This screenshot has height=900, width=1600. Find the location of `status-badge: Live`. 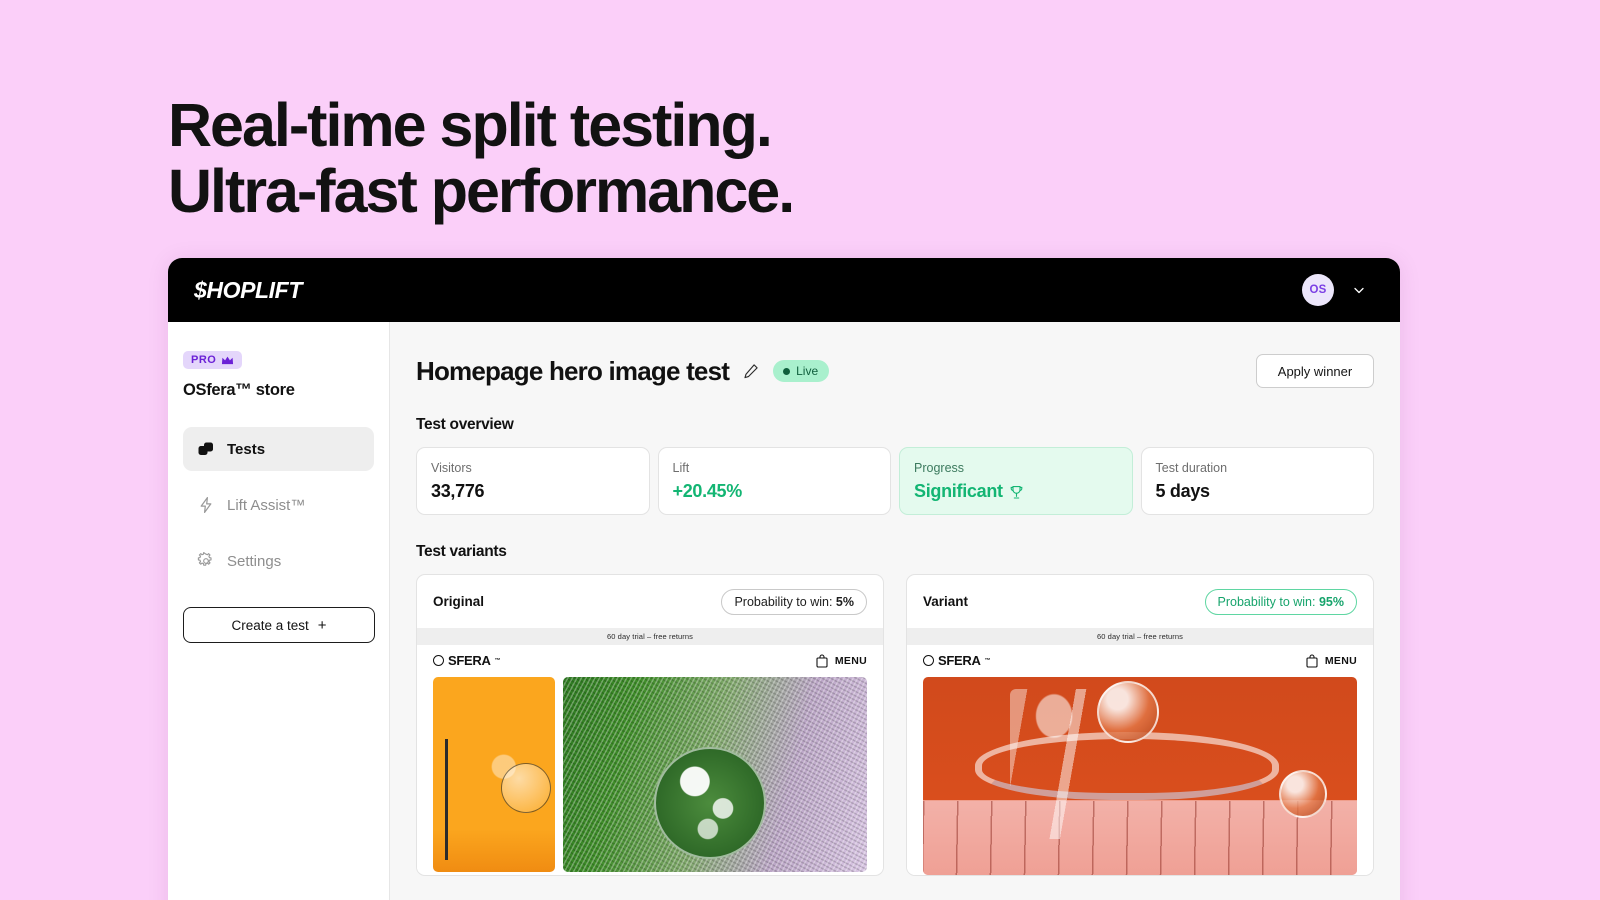

status-badge: Live is located at coordinates (801, 371).